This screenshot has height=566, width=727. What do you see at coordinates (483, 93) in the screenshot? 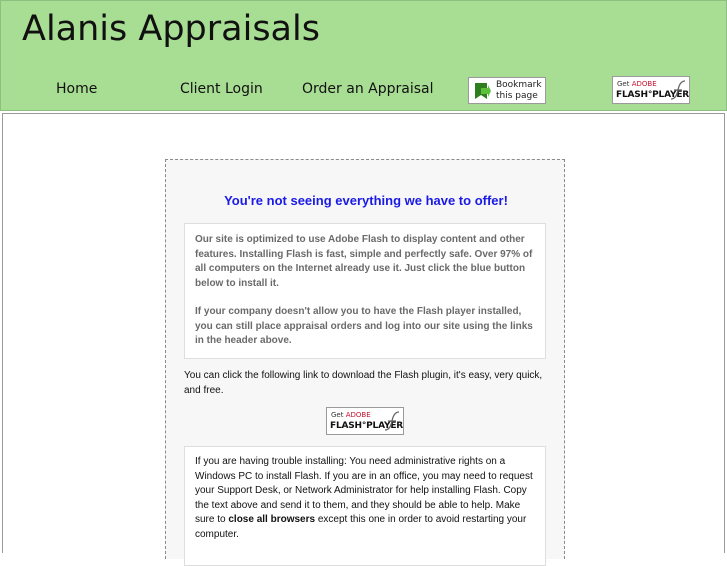
I see `bookmark-arrow-icon` at bounding box center [483, 93].